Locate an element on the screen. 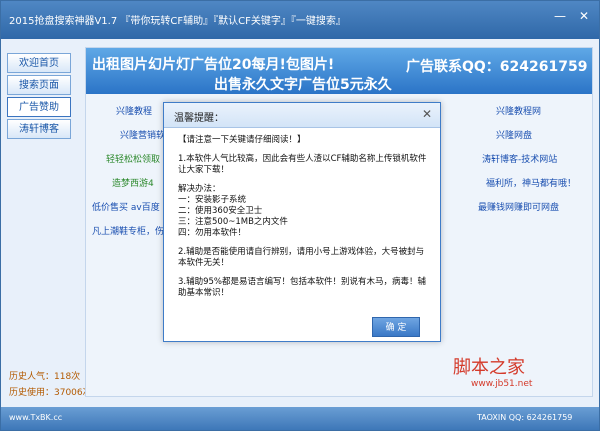 The height and width of the screenshot is (431, 600). dialog-line: 二：使用360安全卫士 is located at coordinates (220, 211).